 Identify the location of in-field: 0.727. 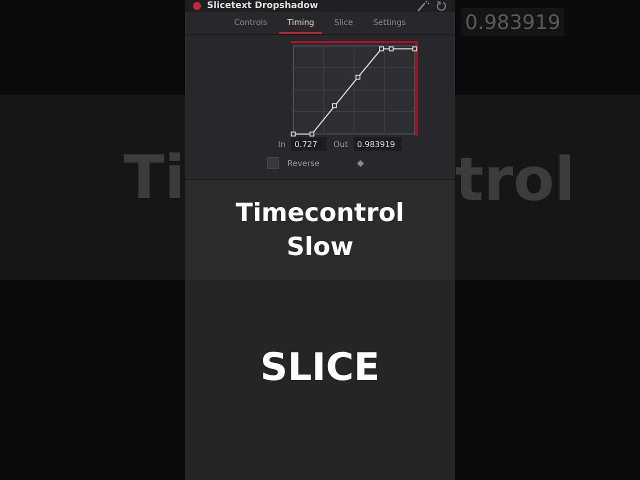
(309, 144).